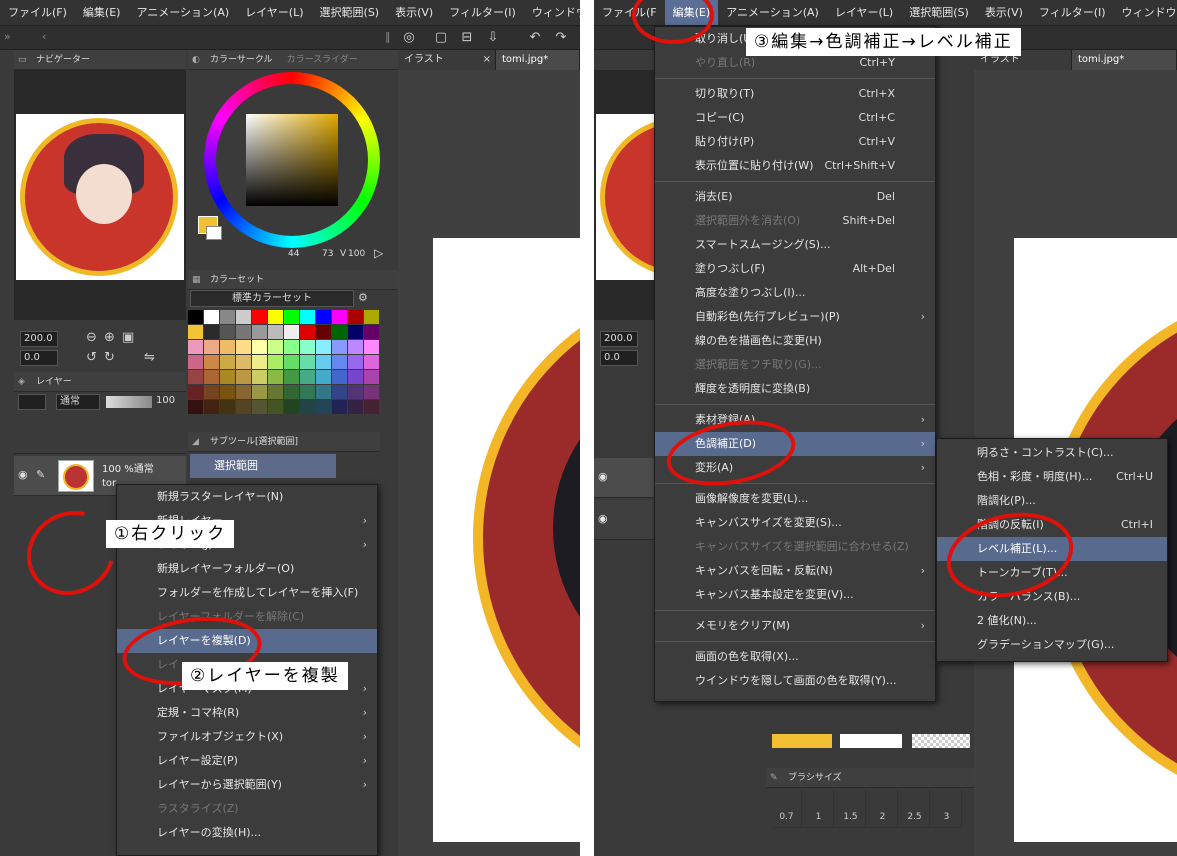 This screenshot has height=856, width=1177. Describe the element at coordinates (1052, 477) in the screenshot. I see `menu-item: 色相・彩度・明度(H)... Ctrl+U` at that location.